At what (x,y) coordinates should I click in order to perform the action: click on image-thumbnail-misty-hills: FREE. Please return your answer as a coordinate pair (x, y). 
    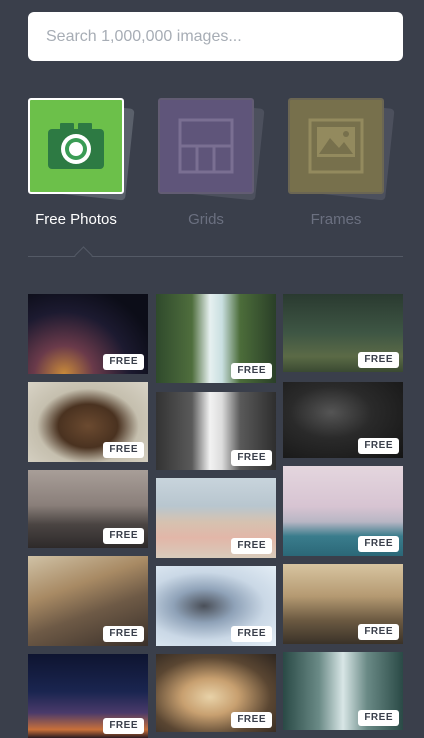
    Looking at the image, I should click on (343, 604).